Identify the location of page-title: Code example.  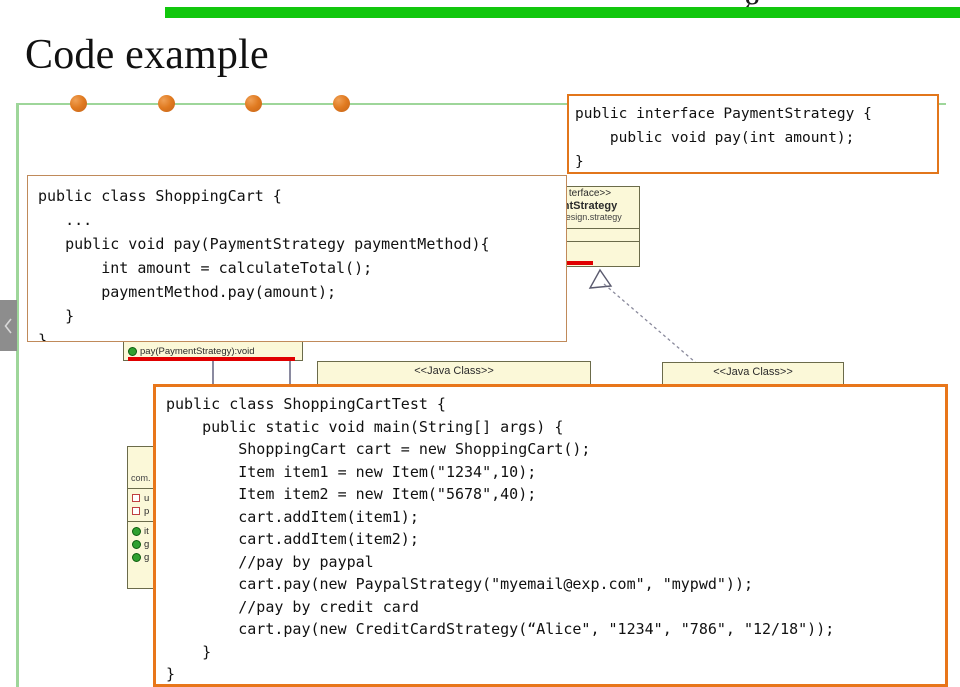
(147, 55).